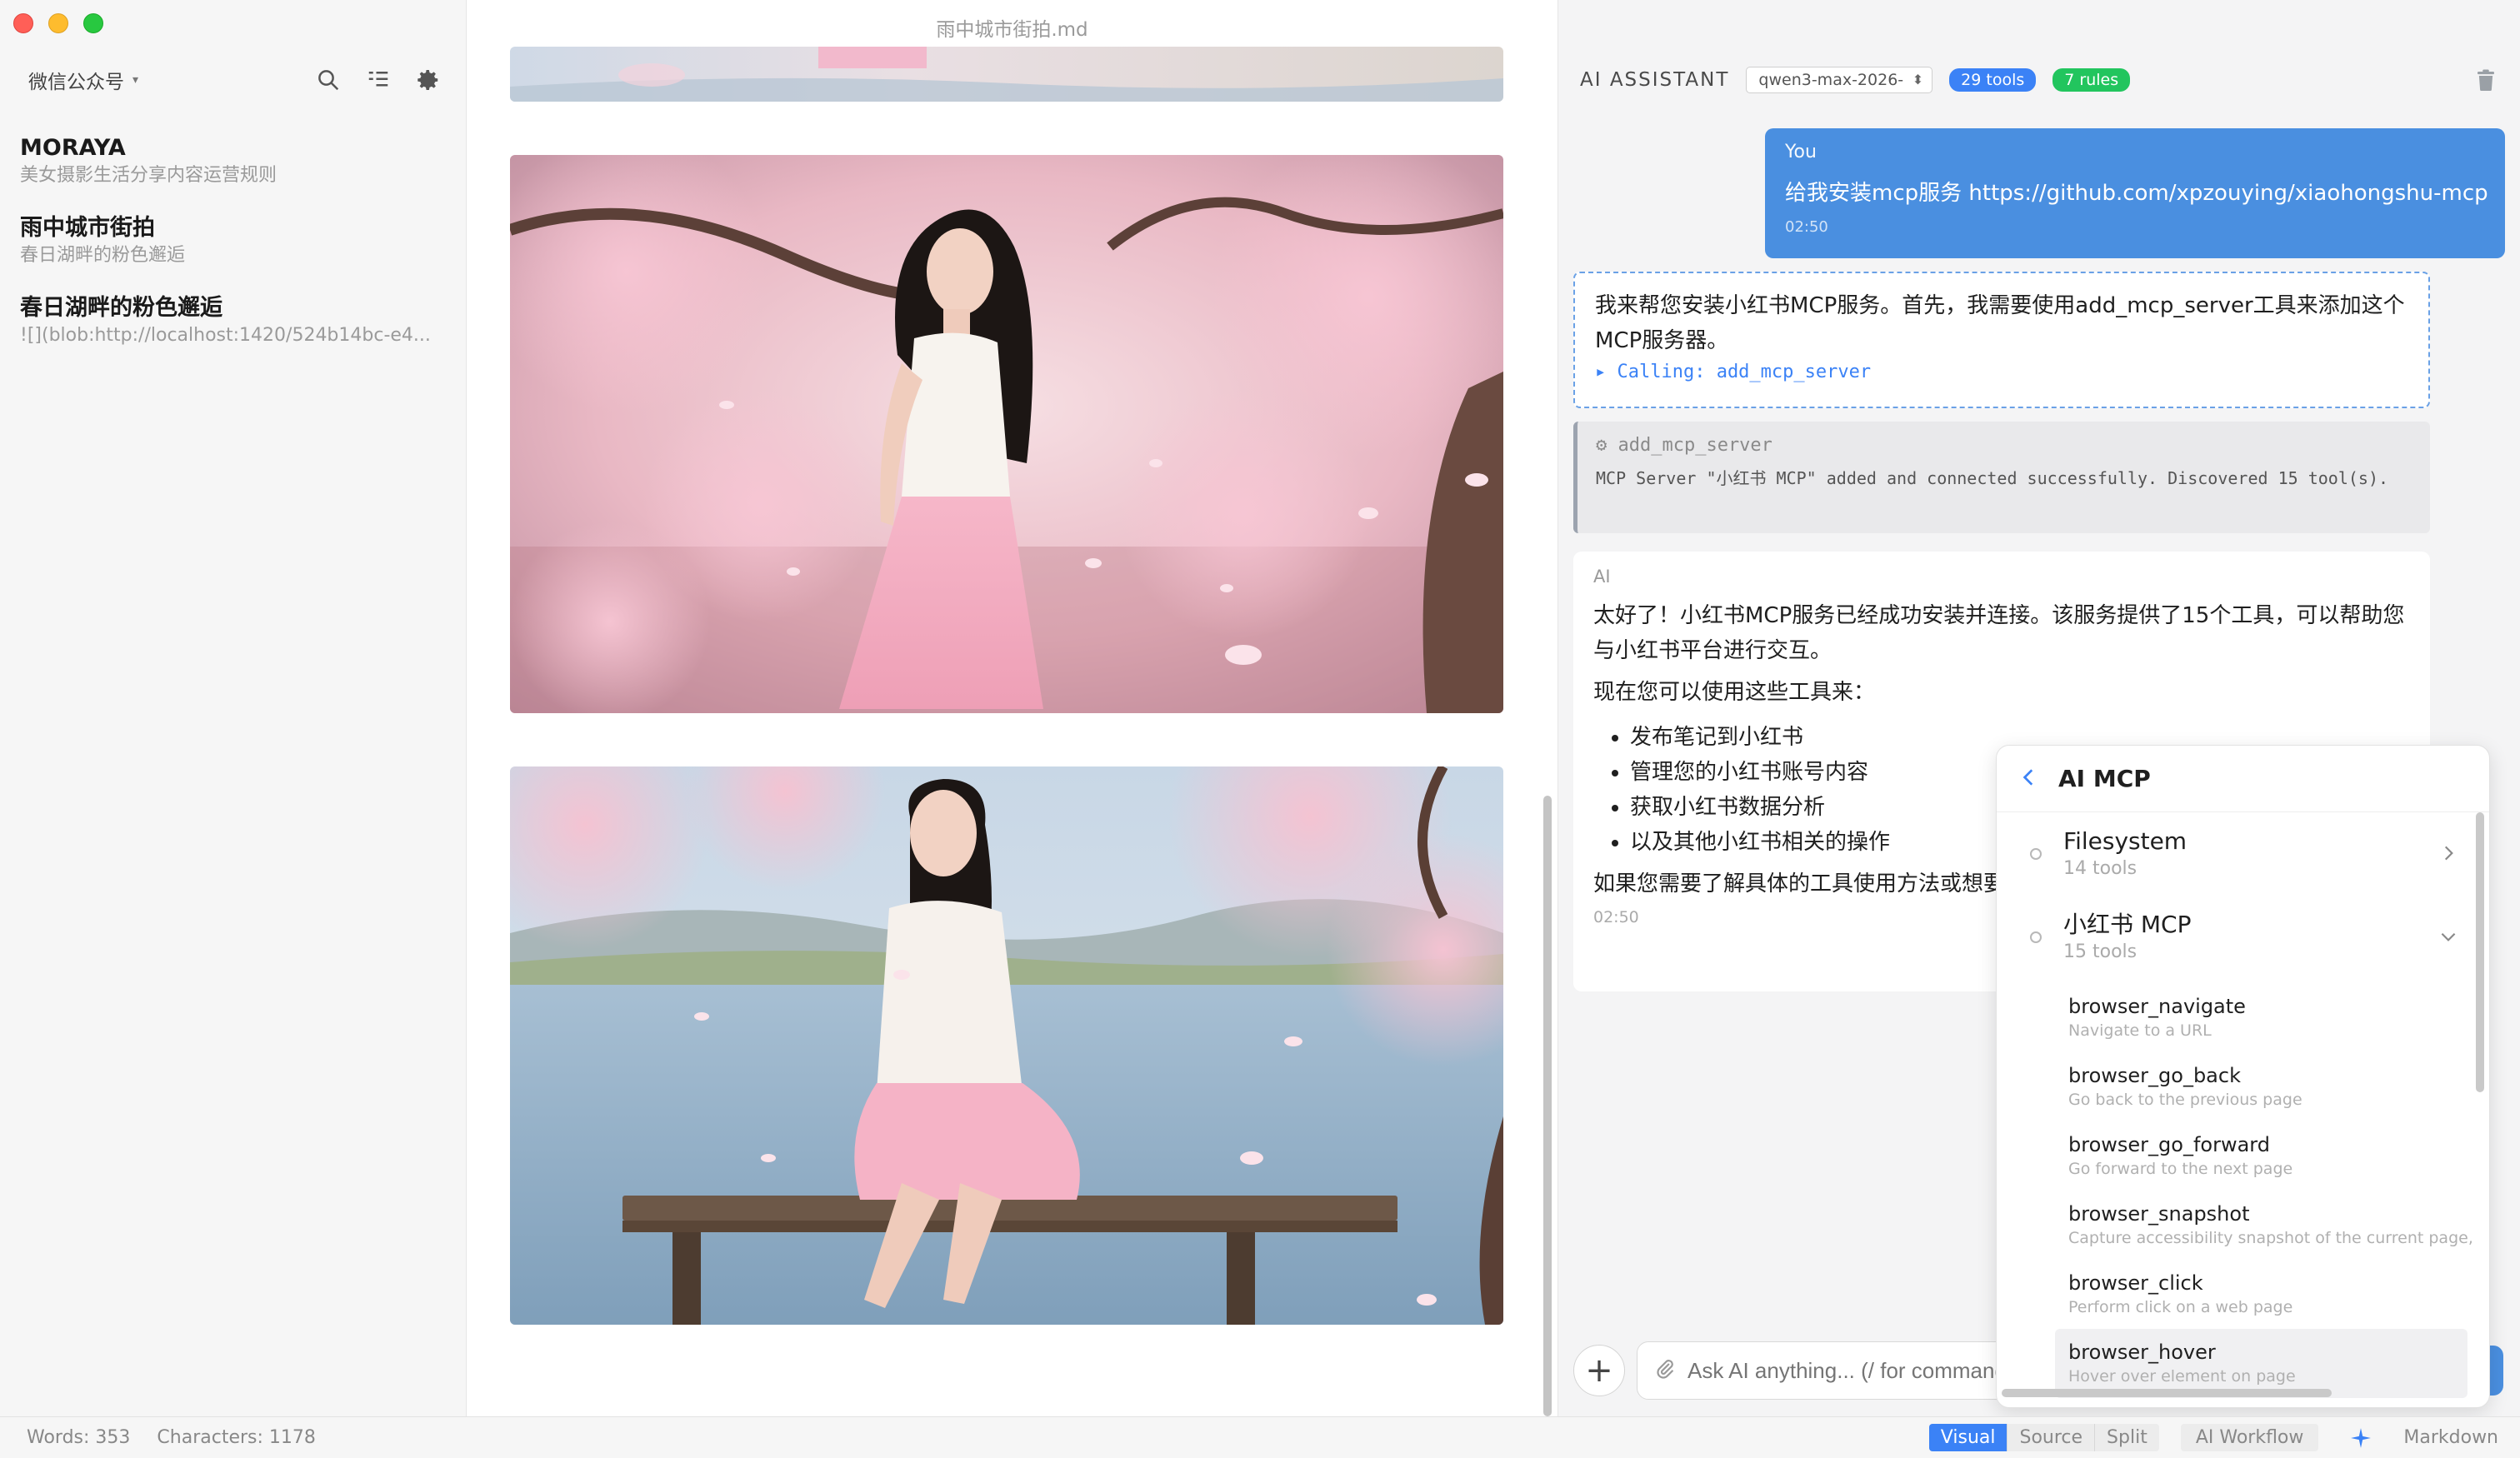 The image size is (2520, 1458). What do you see at coordinates (2154, 1075) in the screenshot?
I see `tool-name: browser_go_back` at bounding box center [2154, 1075].